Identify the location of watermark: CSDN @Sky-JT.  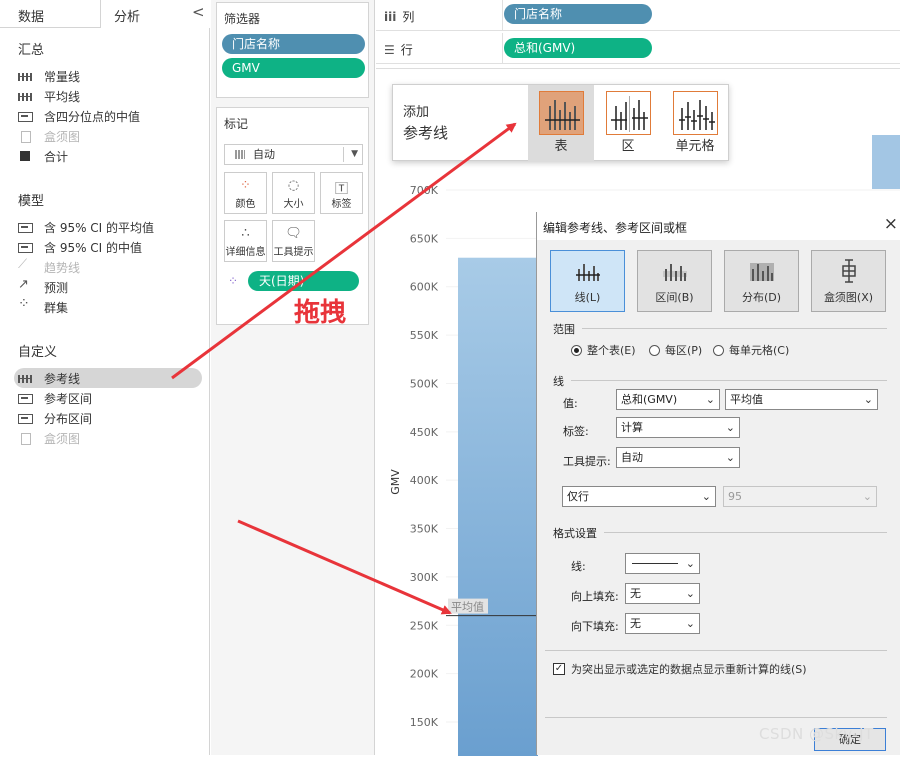
(816, 734).